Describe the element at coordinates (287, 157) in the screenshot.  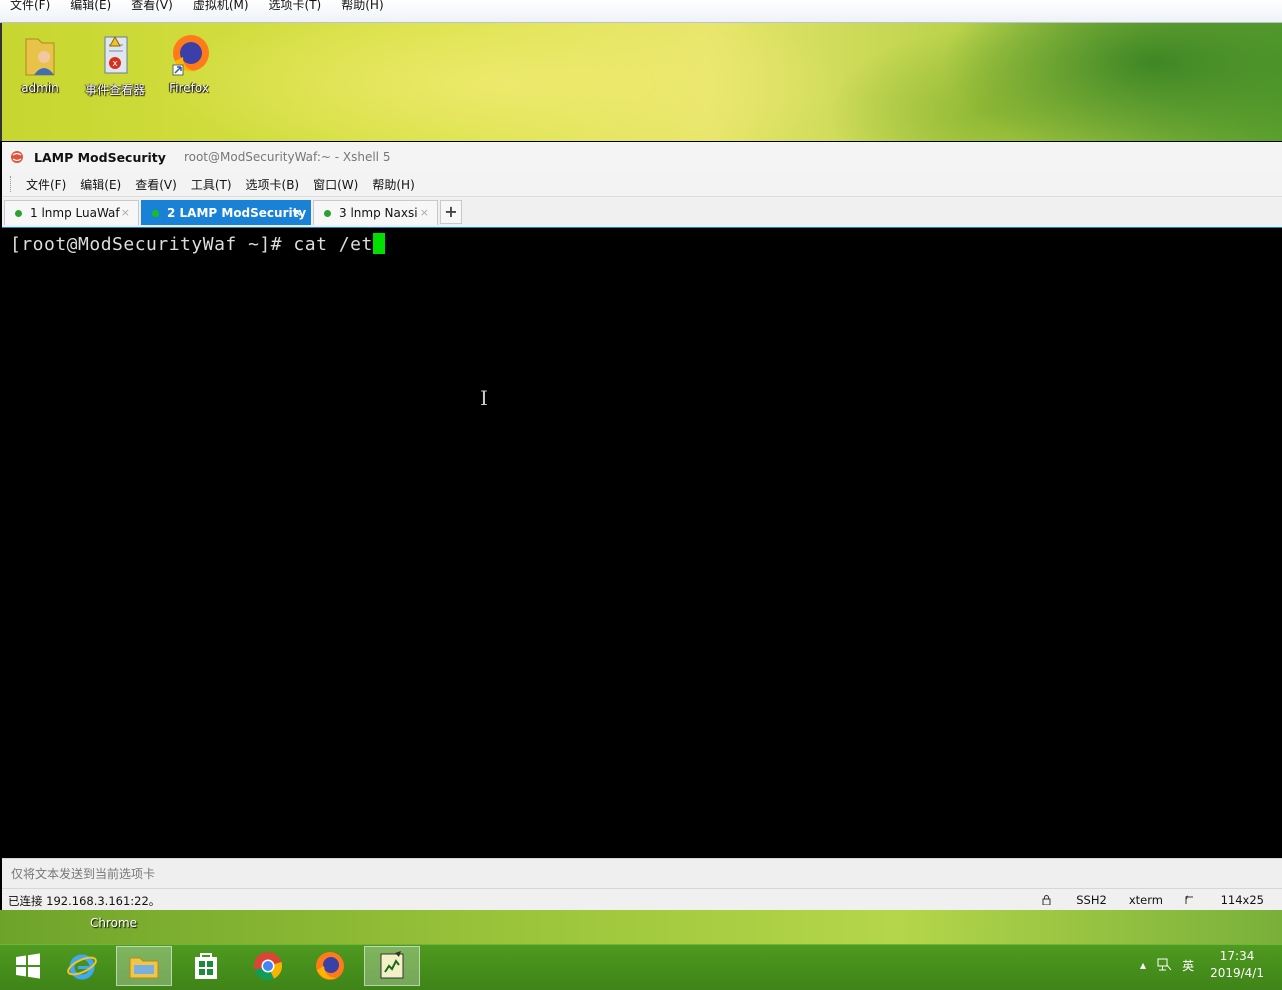
I see `window-subtitle: root@ModSecurityWaf:~ - Xshell 5` at that location.